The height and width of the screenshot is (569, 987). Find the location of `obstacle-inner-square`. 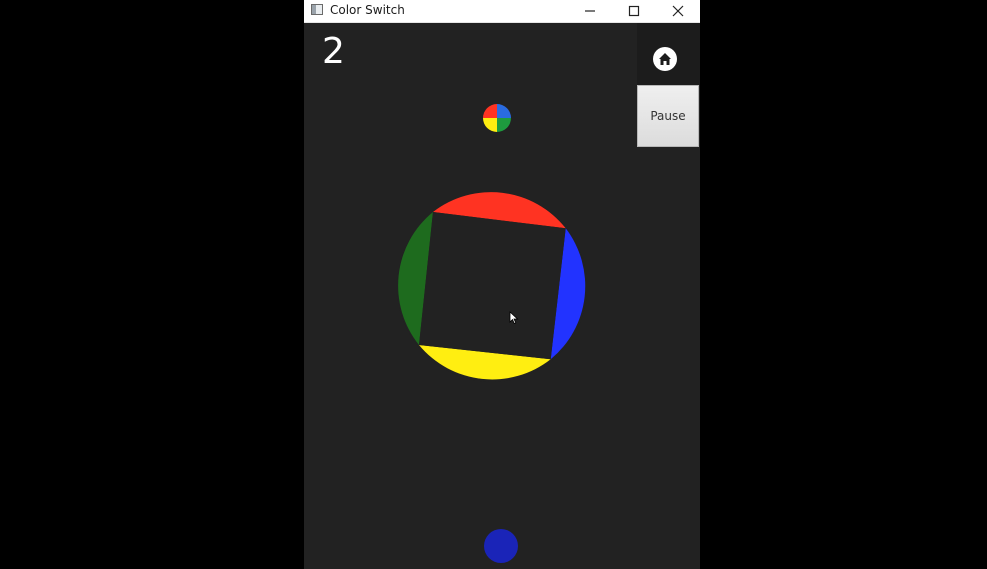

obstacle-inner-square is located at coordinates (492, 286).